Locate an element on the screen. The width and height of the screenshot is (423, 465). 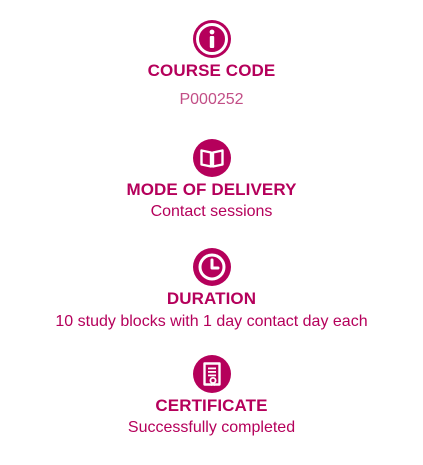
certificate-icon is located at coordinates (212, 374).